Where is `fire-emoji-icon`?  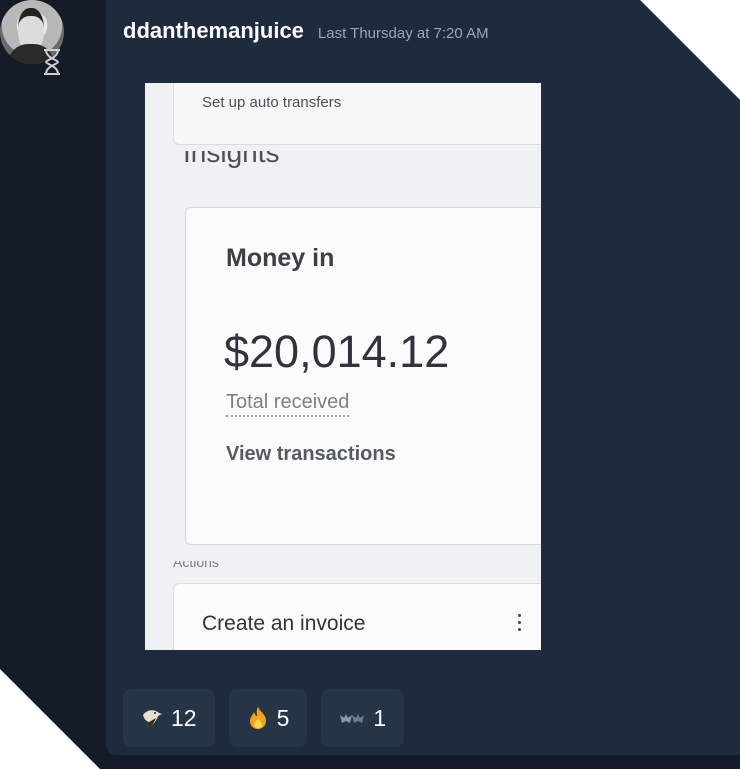 fire-emoji-icon is located at coordinates (257, 718).